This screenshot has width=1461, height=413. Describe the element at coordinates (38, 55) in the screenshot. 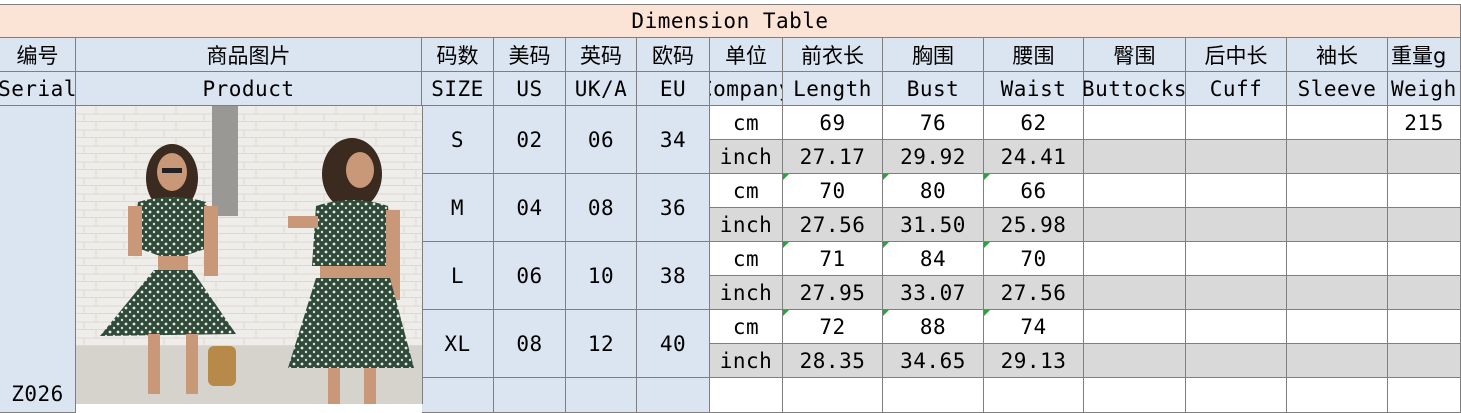

I see `header-cn-serial: 编号` at that location.